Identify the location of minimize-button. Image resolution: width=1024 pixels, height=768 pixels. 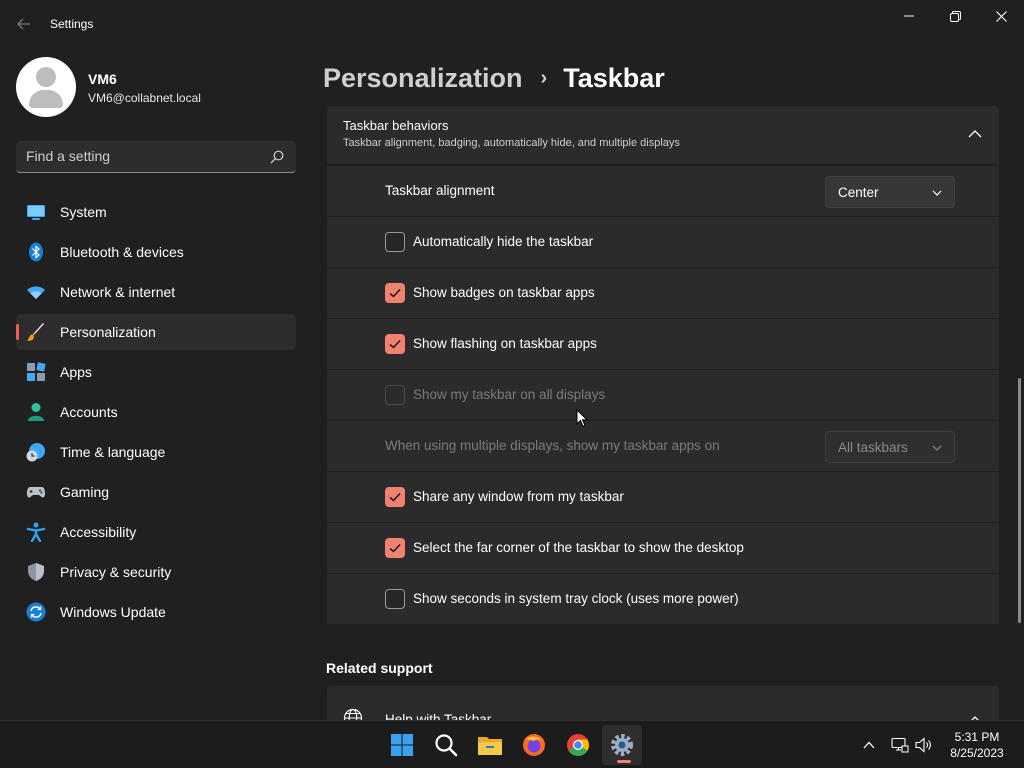
(909, 16).